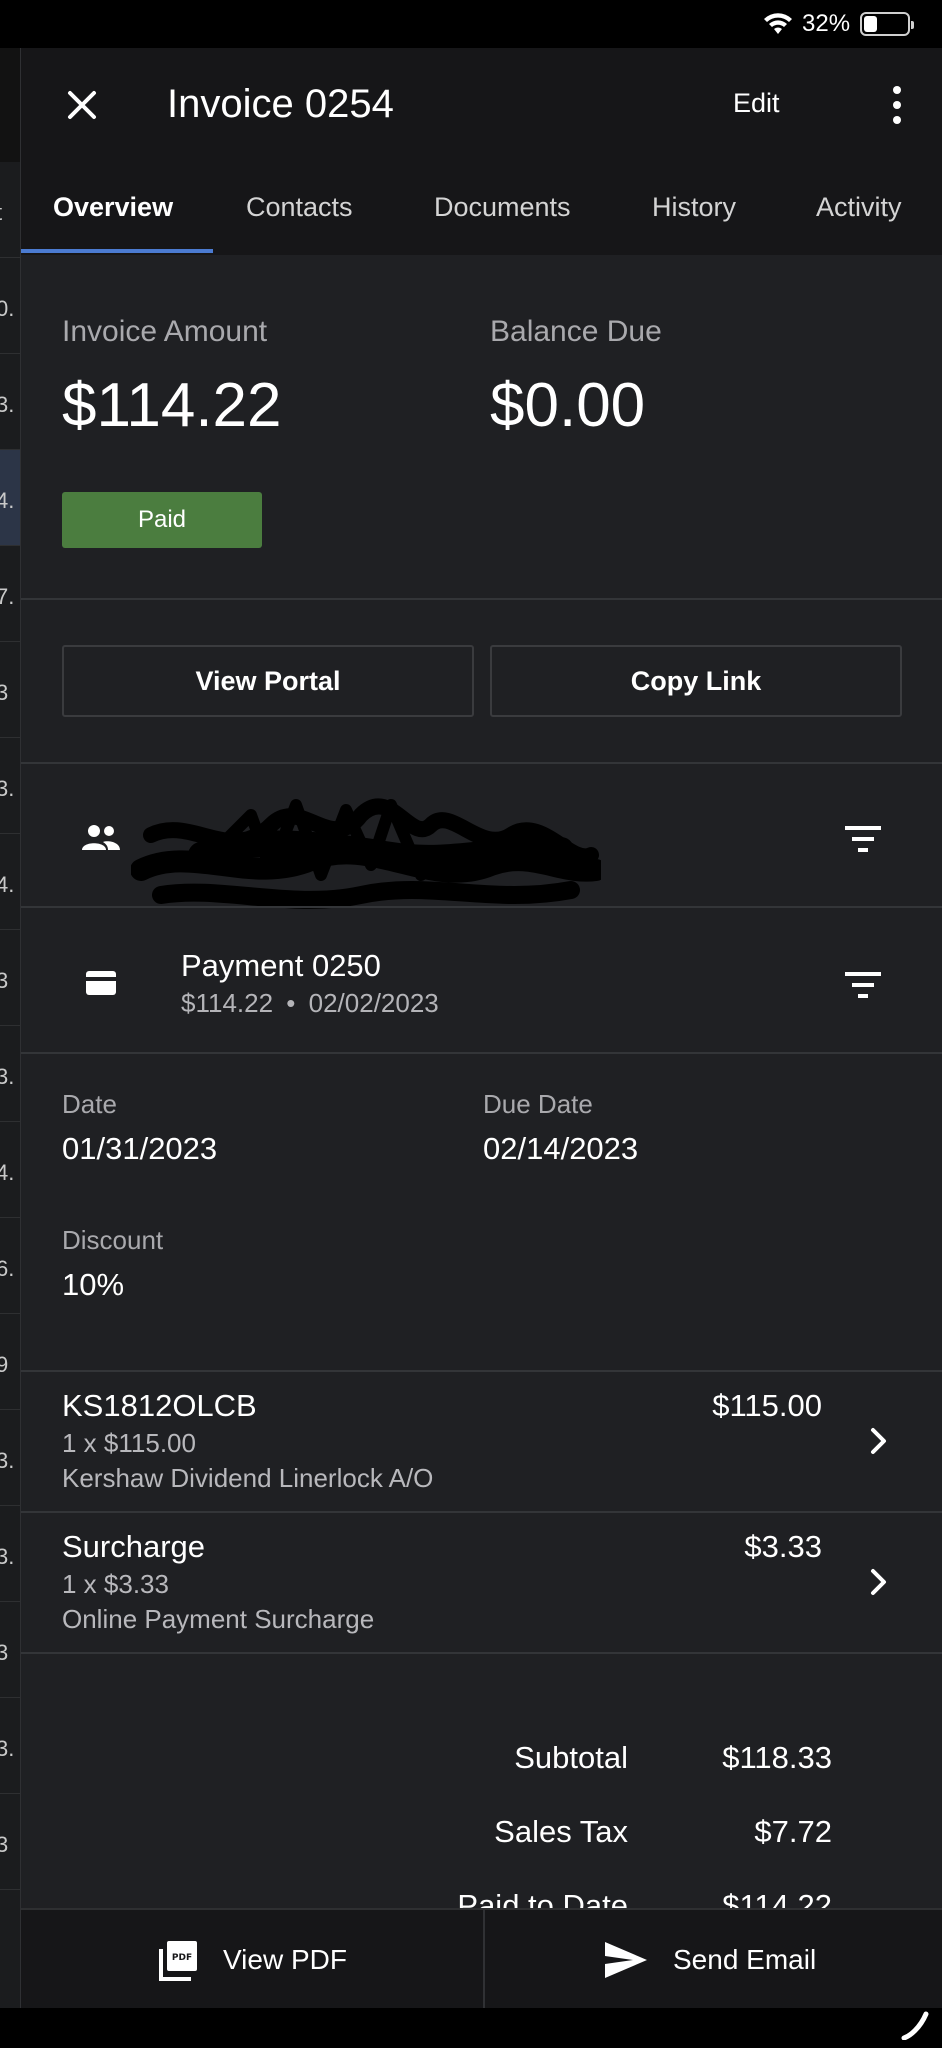 This screenshot has width=942, height=2048. Describe the element at coordinates (134, 1546) in the screenshot. I see `line-item-name: Surcharge` at that location.